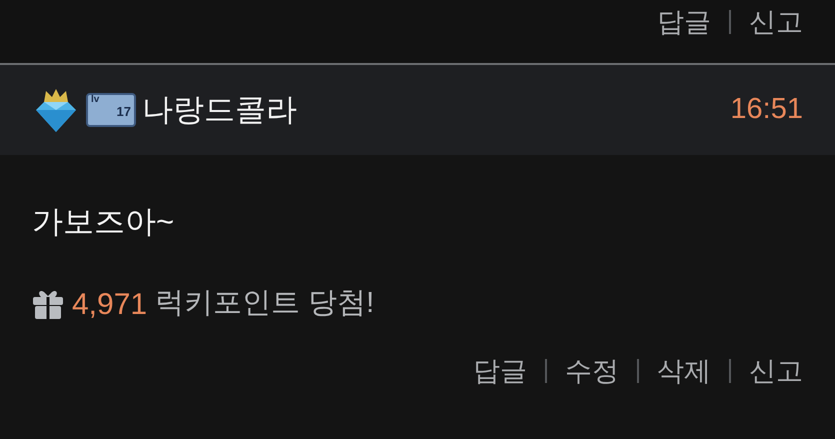 The width and height of the screenshot is (835, 439). I want to click on author-name: 나랑드콜라, so click(219, 109).